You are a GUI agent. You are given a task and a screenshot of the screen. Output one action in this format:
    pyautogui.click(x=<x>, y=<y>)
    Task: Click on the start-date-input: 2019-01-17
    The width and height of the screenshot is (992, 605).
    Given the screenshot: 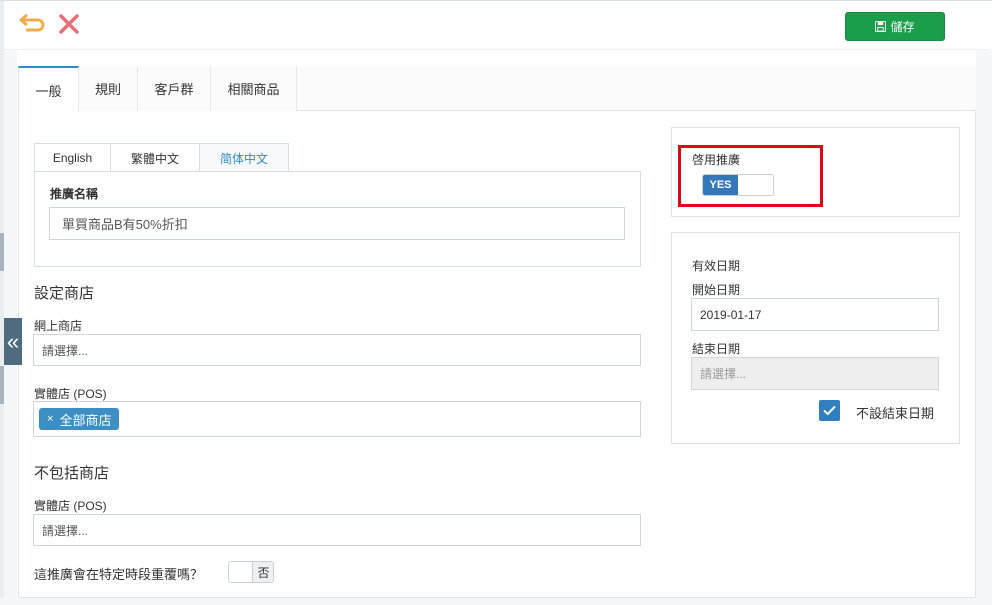 What is the action you would take?
    pyautogui.click(x=815, y=314)
    